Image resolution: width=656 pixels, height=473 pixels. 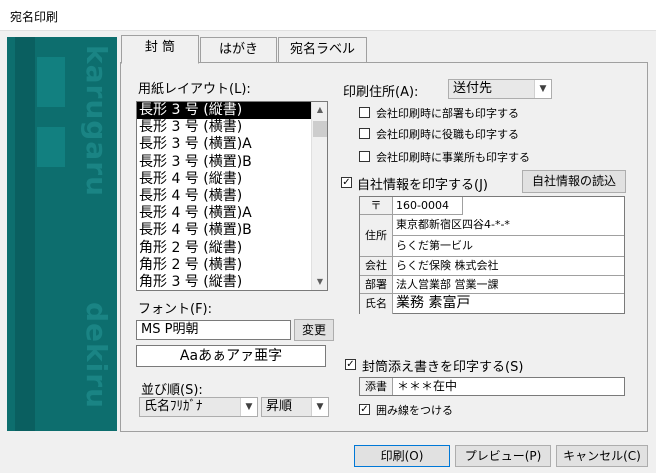 I want to click on sort-label: 並び順(S):, so click(x=172, y=390).